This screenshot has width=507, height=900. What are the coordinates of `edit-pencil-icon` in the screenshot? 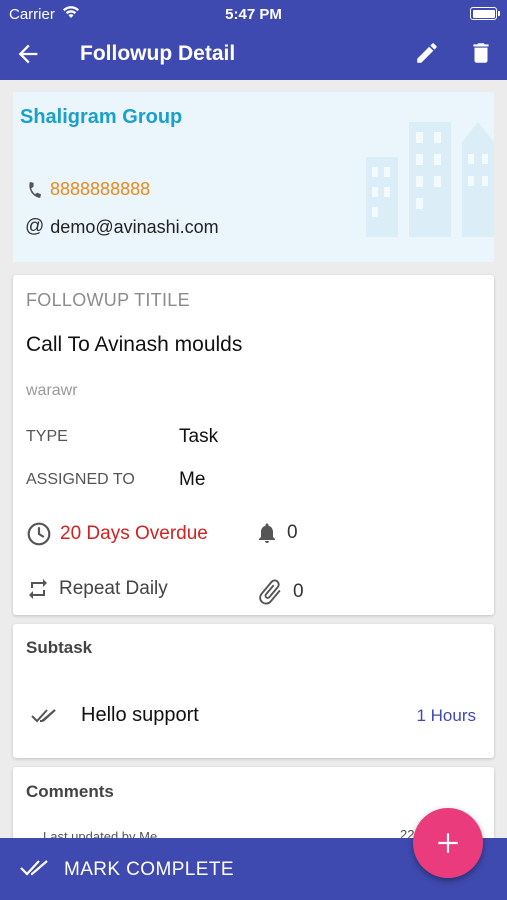 It's located at (427, 53).